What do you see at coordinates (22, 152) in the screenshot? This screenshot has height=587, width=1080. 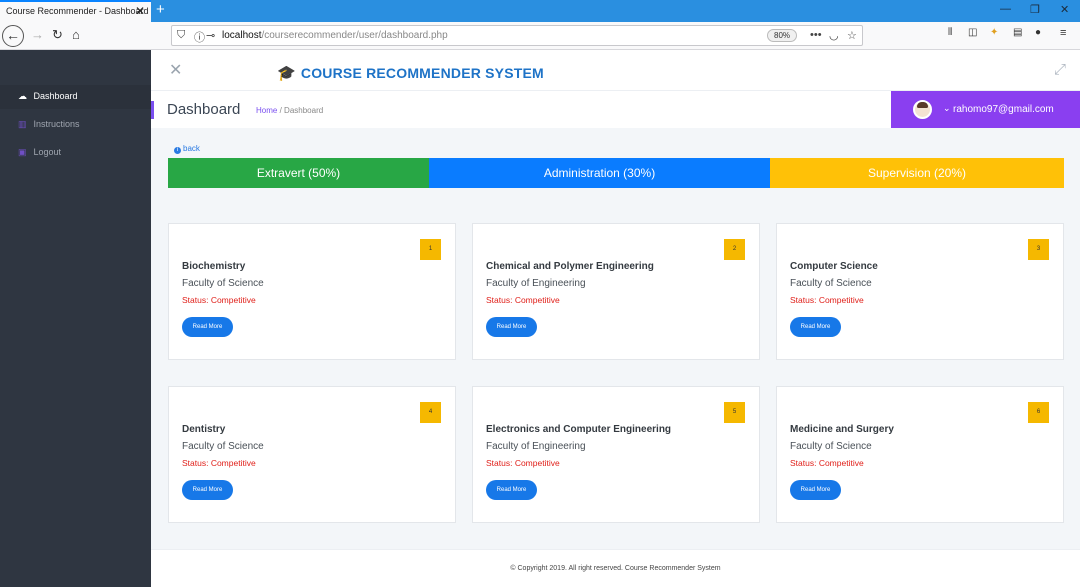 I see `logout-icon: ▣` at bounding box center [22, 152].